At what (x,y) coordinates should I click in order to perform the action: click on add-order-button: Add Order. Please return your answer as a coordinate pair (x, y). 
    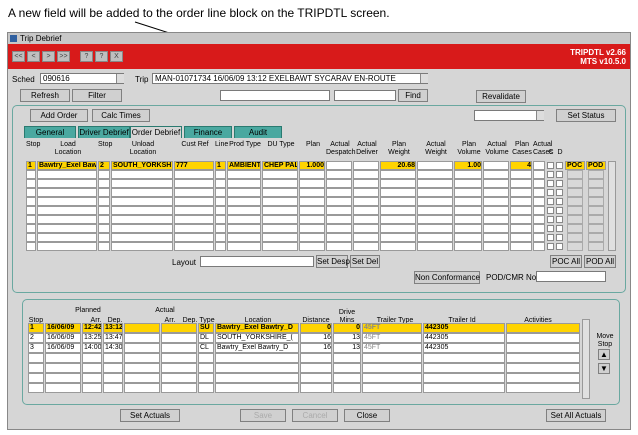
    Looking at the image, I should click on (59, 115).